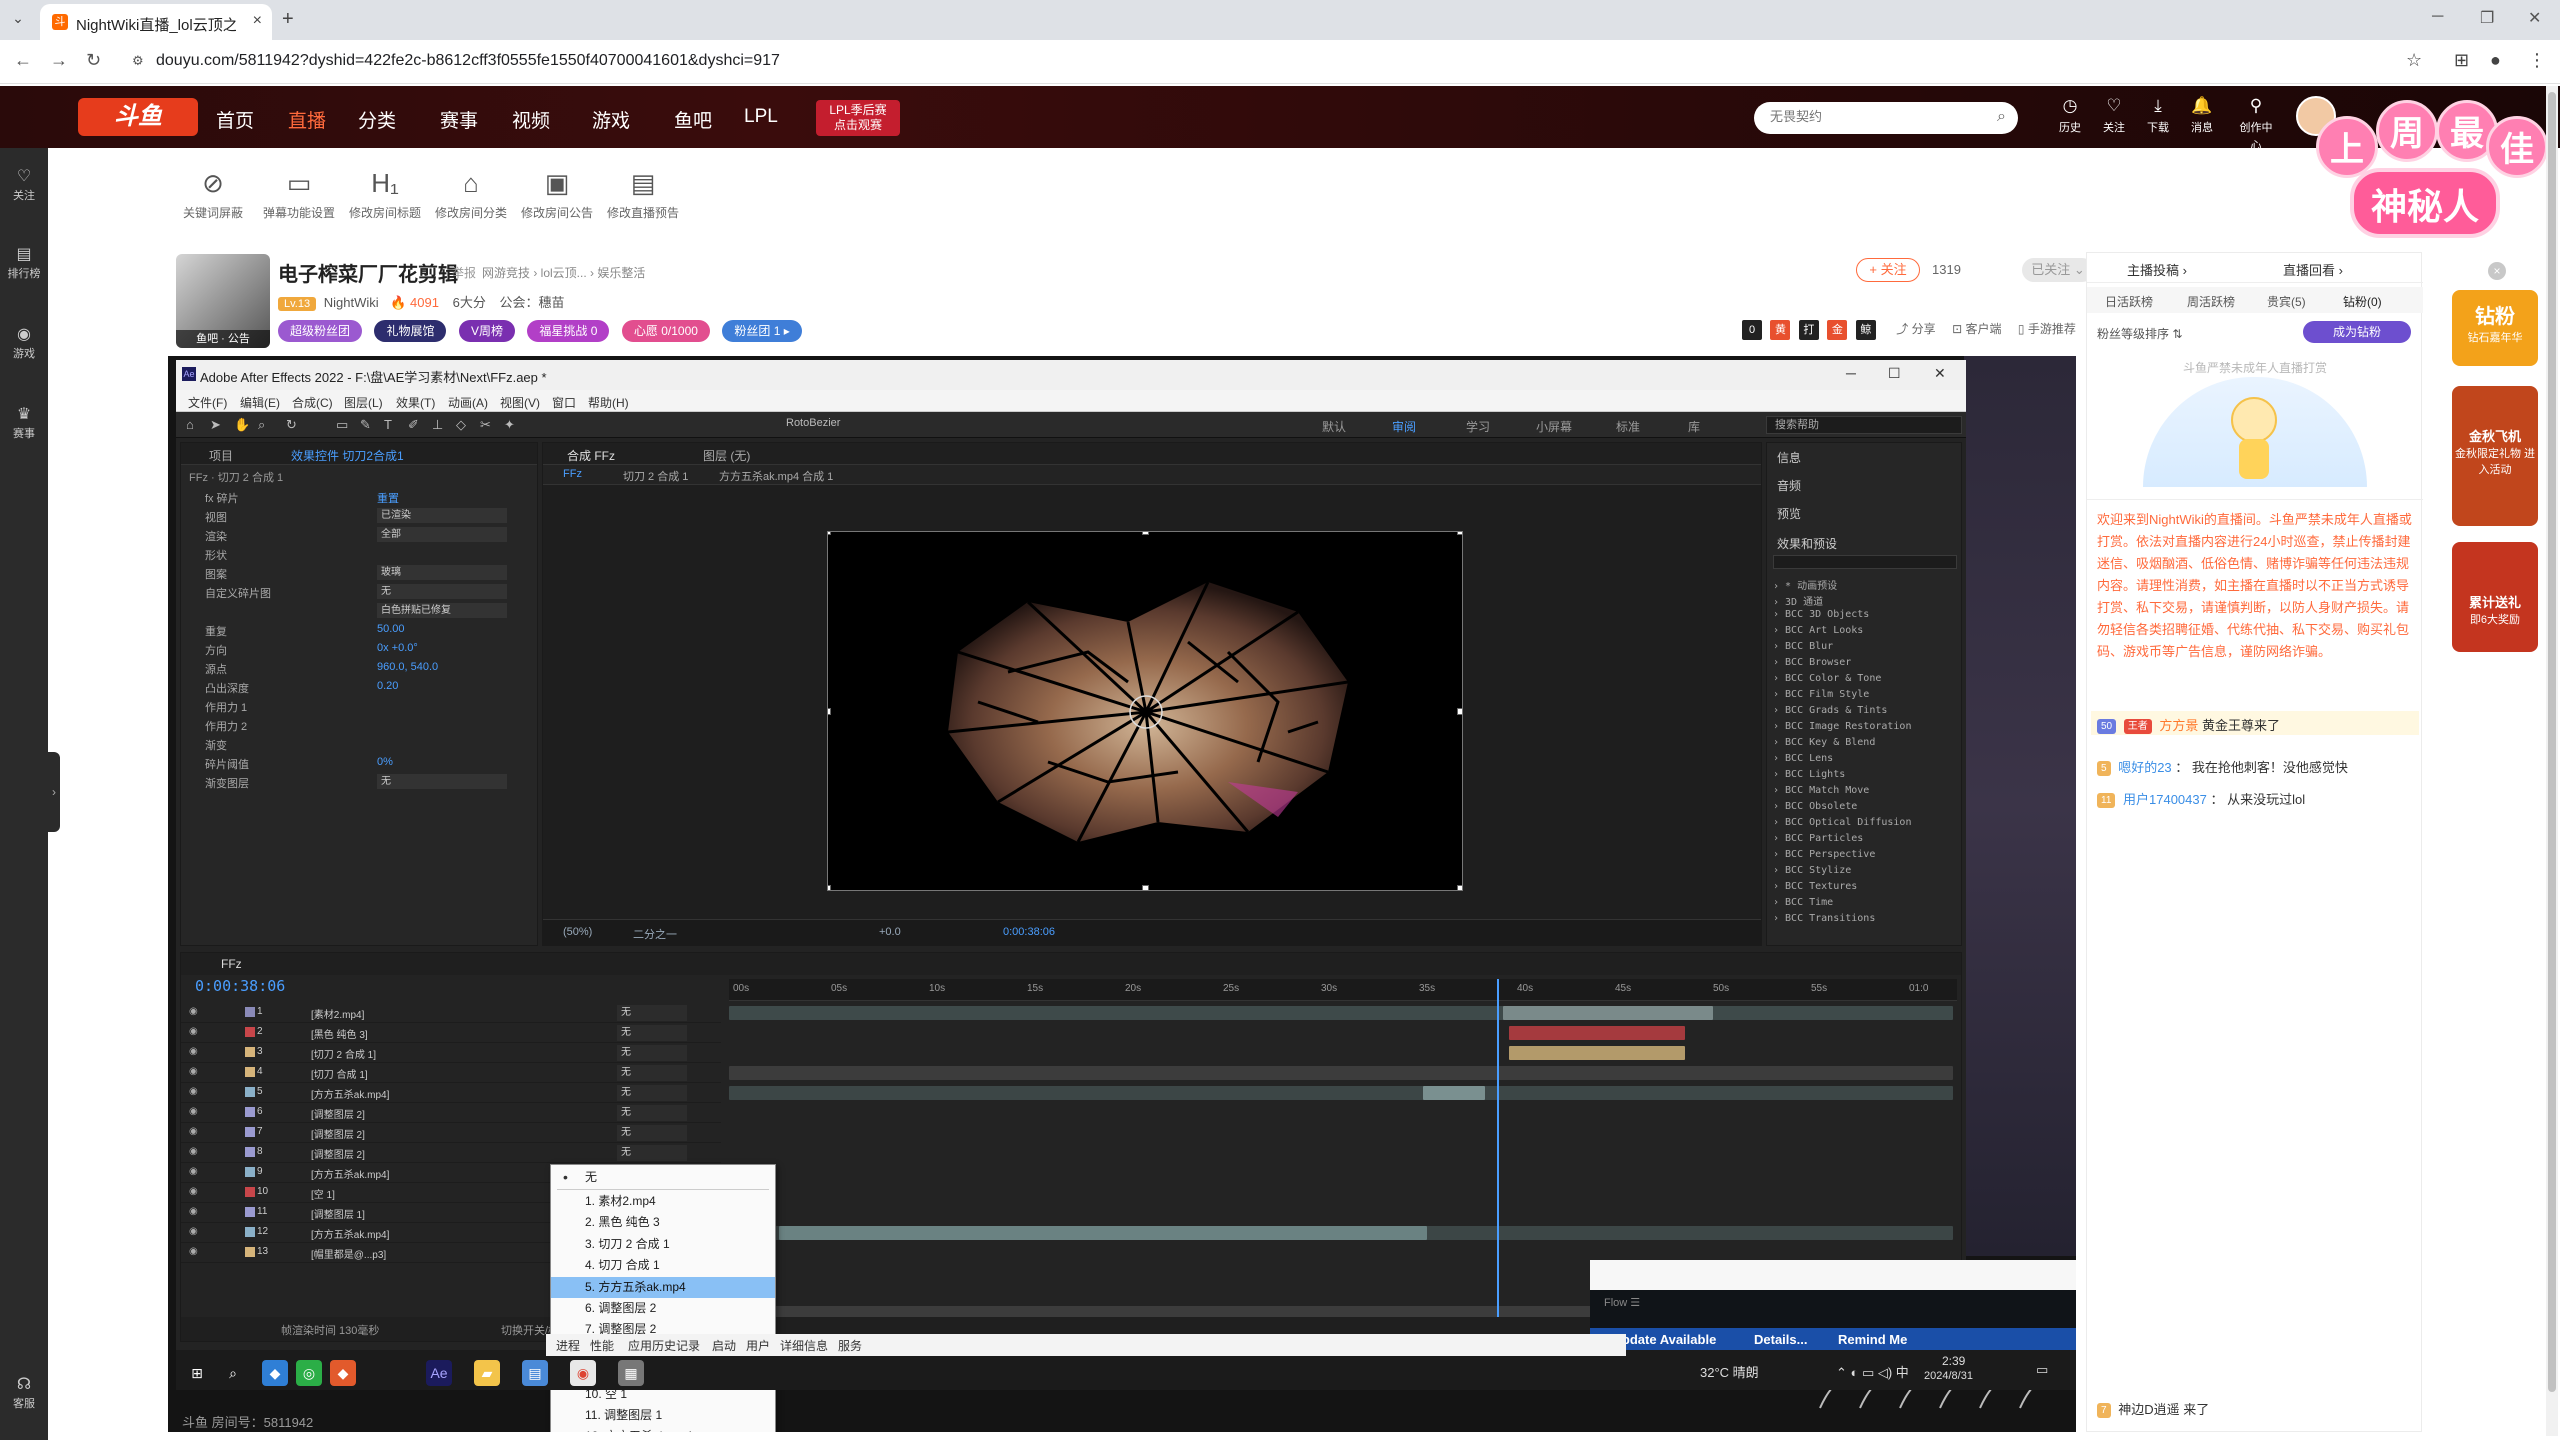  I want to click on tag-v-weekly: V周榜, so click(486, 331).